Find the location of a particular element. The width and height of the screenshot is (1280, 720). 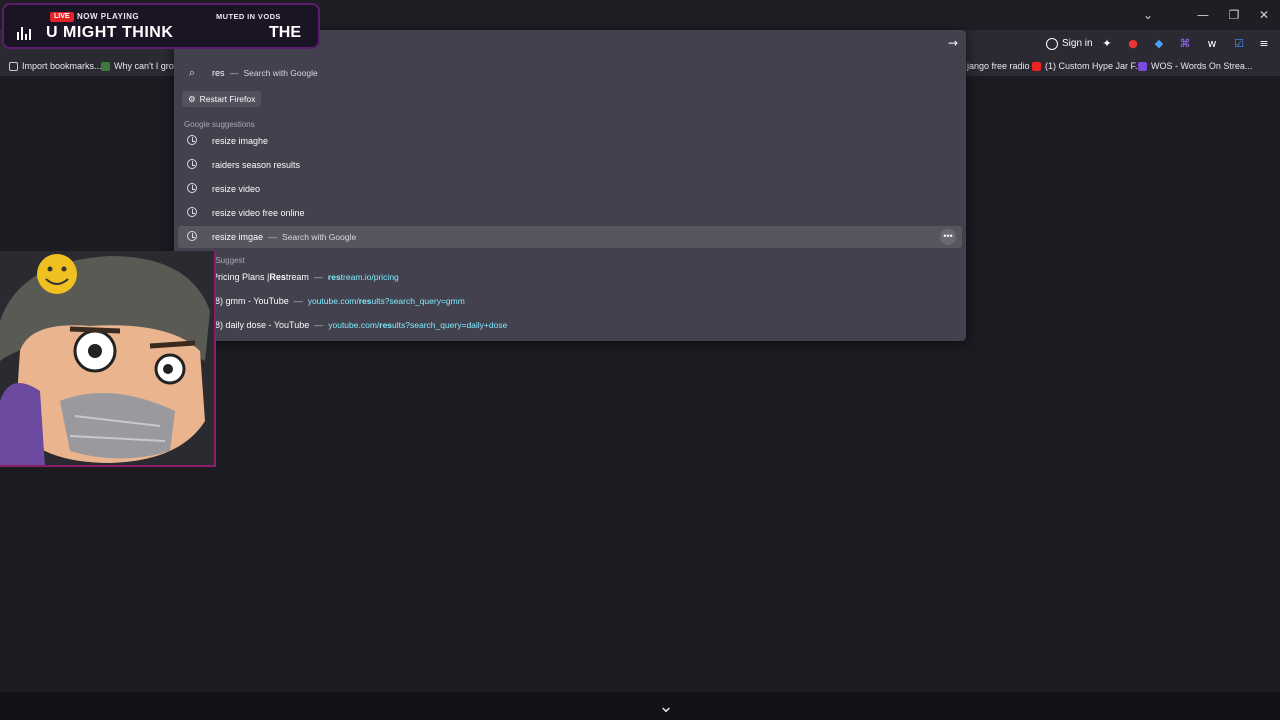

suggestion-text: resize video free online is located at coordinates (258, 213).